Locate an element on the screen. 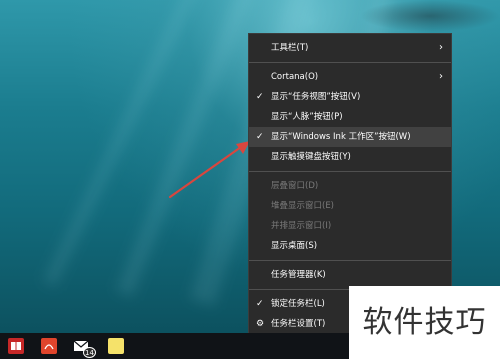 The width and height of the screenshot is (500, 359). menu-item-label: 锁定任务栏(L) is located at coordinates (298, 304).